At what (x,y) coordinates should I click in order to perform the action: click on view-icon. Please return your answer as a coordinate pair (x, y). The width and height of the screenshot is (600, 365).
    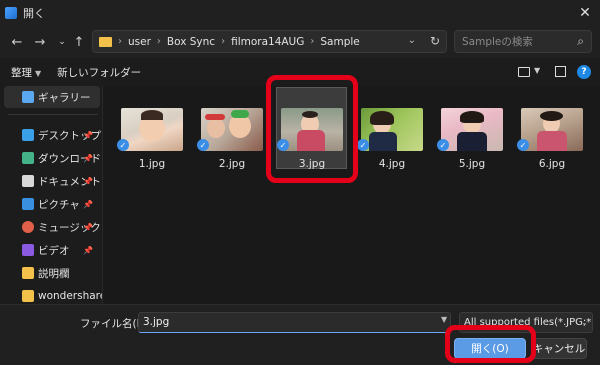
    Looking at the image, I should click on (524, 72).